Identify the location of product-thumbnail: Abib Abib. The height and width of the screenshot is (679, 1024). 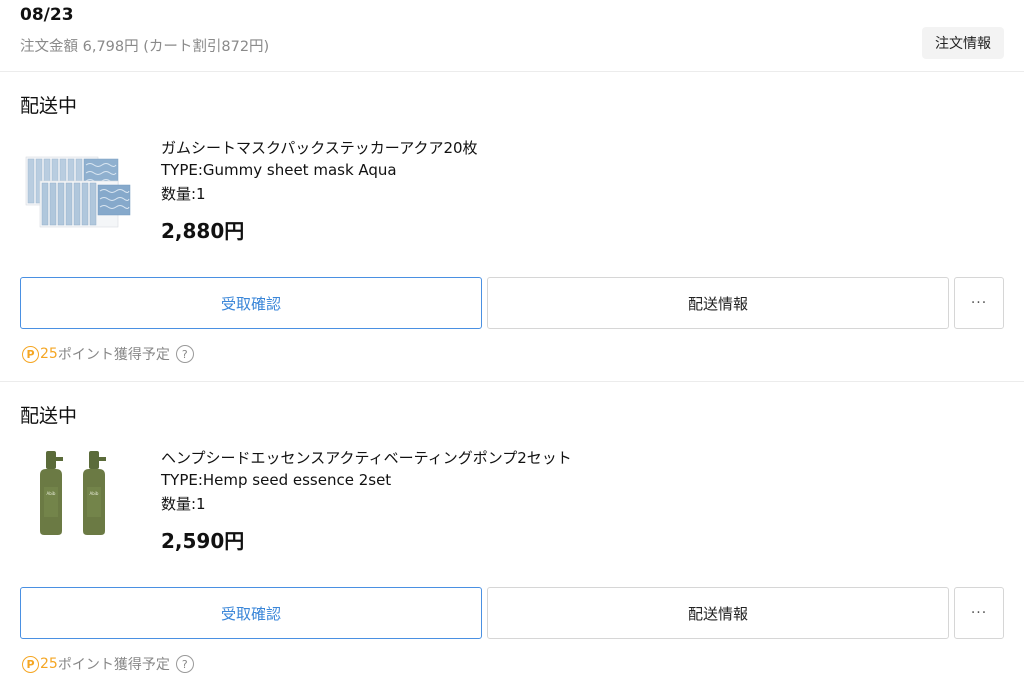
(78, 493).